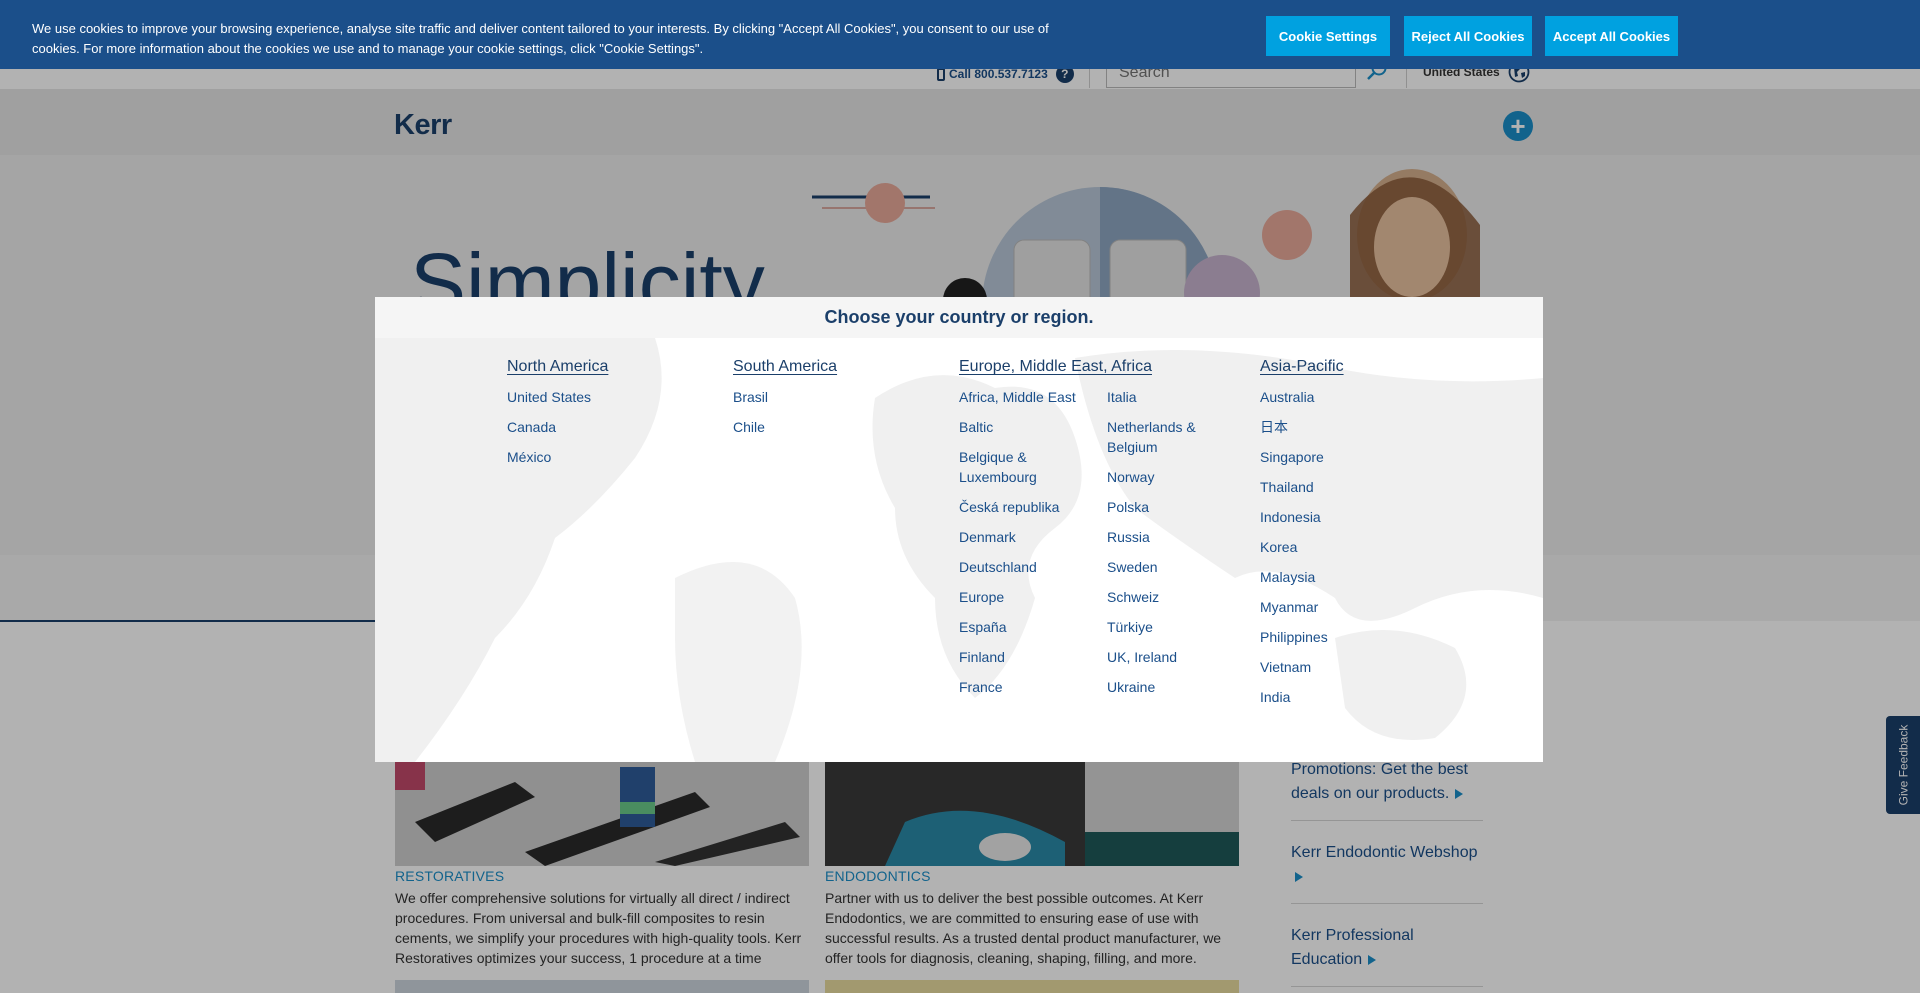 This screenshot has height=993, width=1920. Describe the element at coordinates (1033, 427) in the screenshot. I see `country-link: Baltic` at that location.